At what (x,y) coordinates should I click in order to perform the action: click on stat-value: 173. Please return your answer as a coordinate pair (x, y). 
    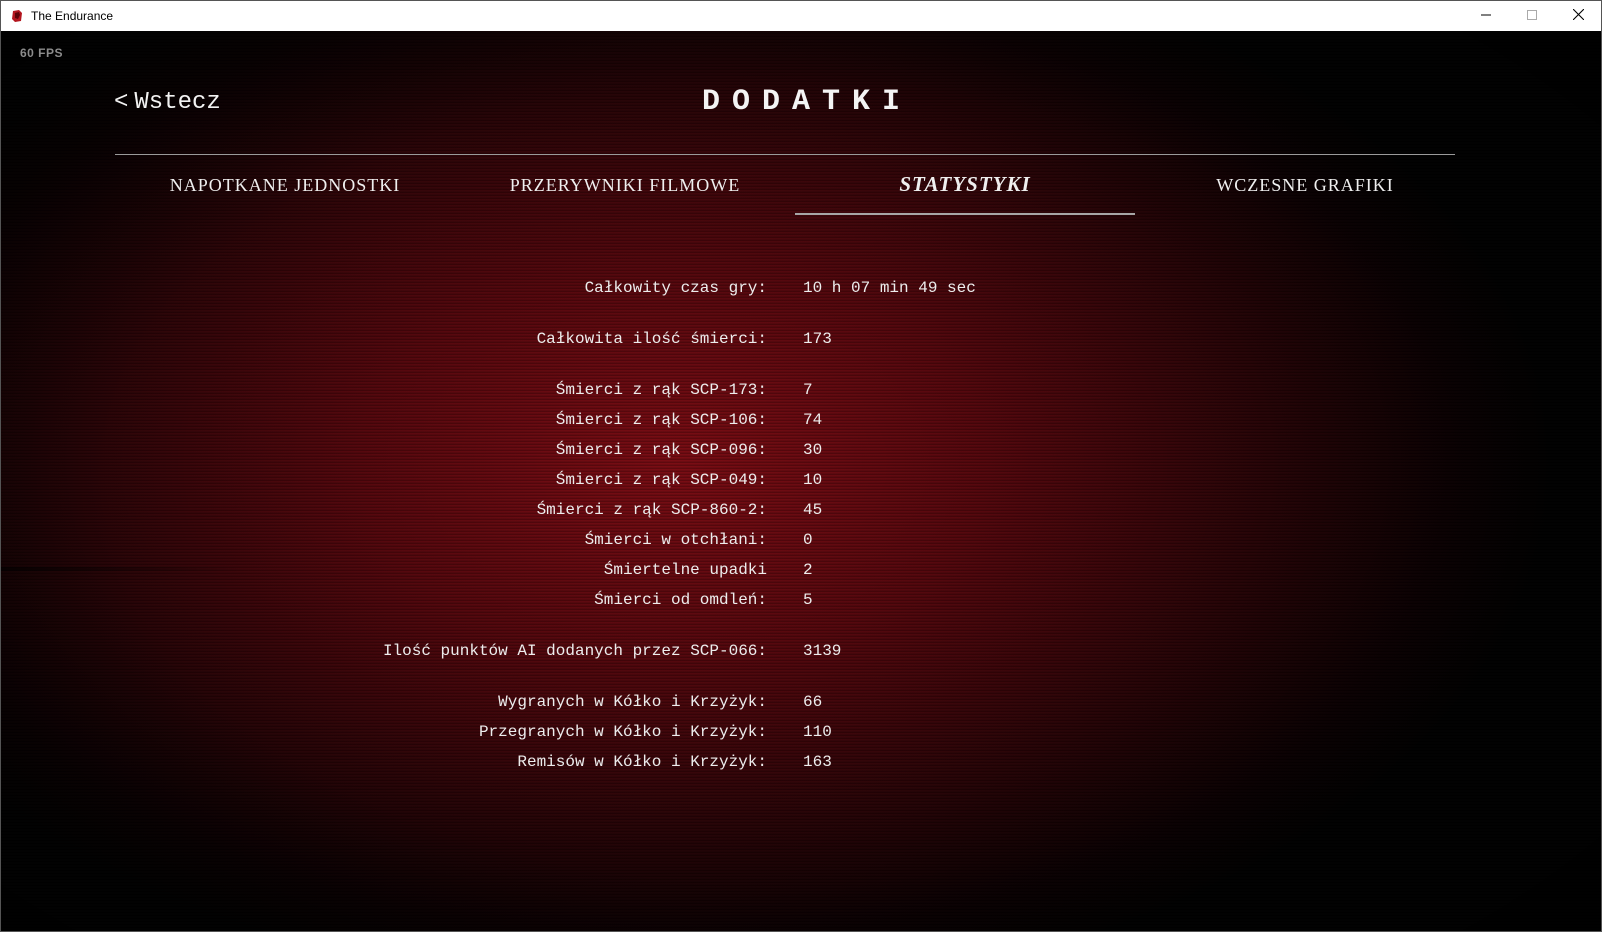
    Looking at the image, I should click on (817, 339).